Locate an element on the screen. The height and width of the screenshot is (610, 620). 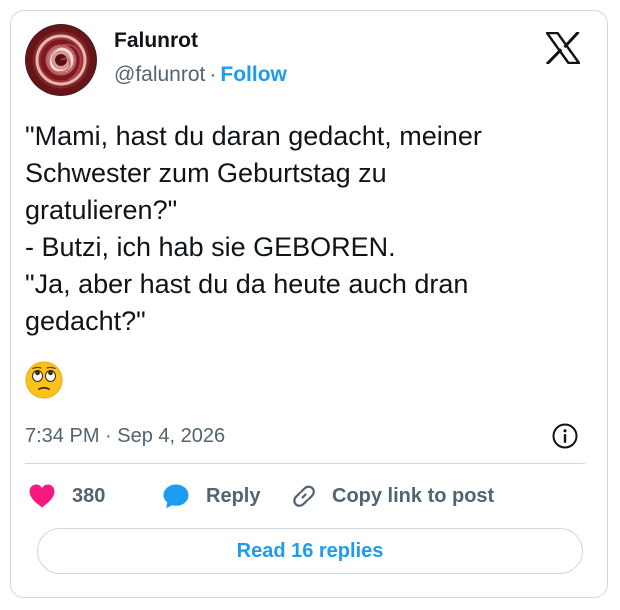
tweet-line: gedacht?" is located at coordinates (85, 321).